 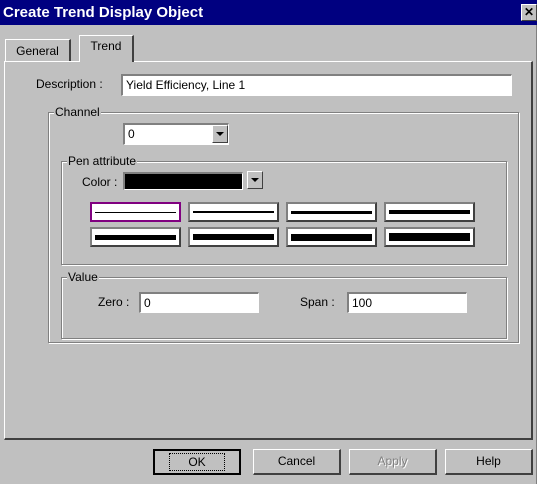 What do you see at coordinates (83, 277) in the screenshot?
I see `value-group-title: Value` at bounding box center [83, 277].